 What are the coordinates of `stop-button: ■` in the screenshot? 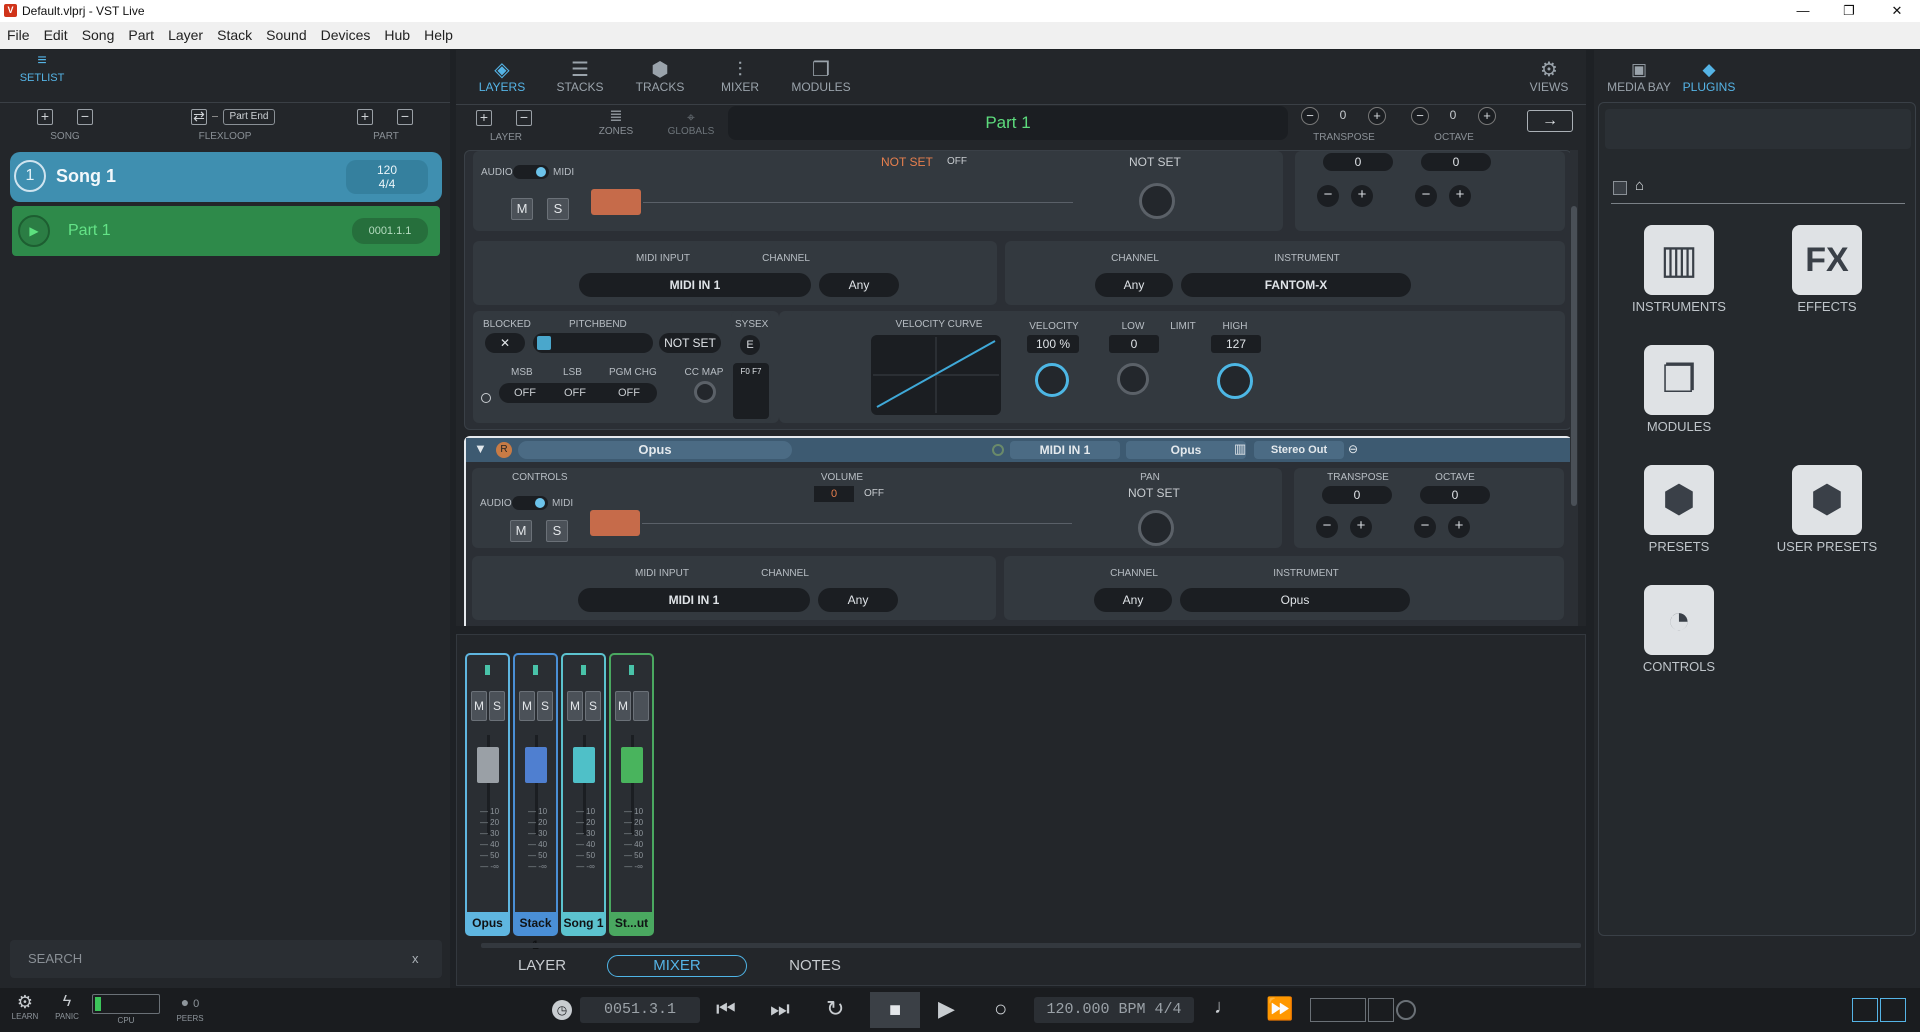 It's located at (895, 1010).